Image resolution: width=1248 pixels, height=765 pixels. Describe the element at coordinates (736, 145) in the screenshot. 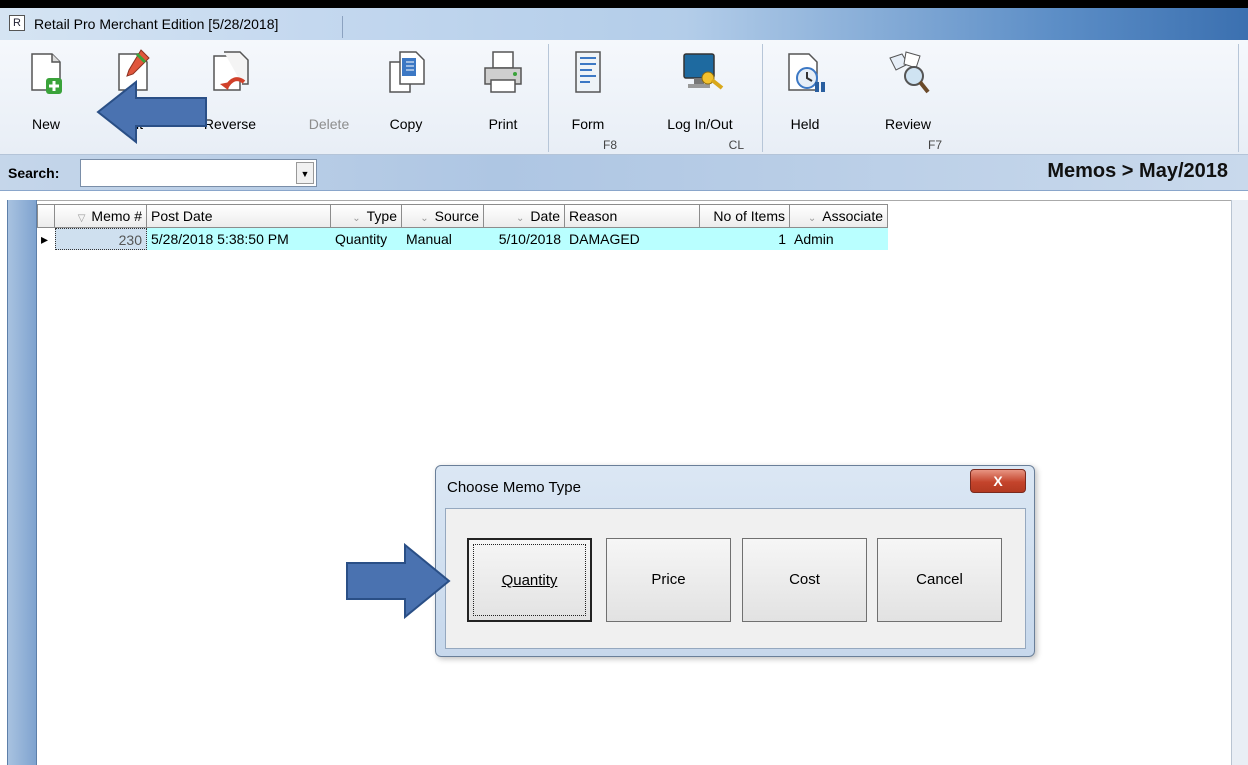

I see `login-shortcut: CL` at that location.